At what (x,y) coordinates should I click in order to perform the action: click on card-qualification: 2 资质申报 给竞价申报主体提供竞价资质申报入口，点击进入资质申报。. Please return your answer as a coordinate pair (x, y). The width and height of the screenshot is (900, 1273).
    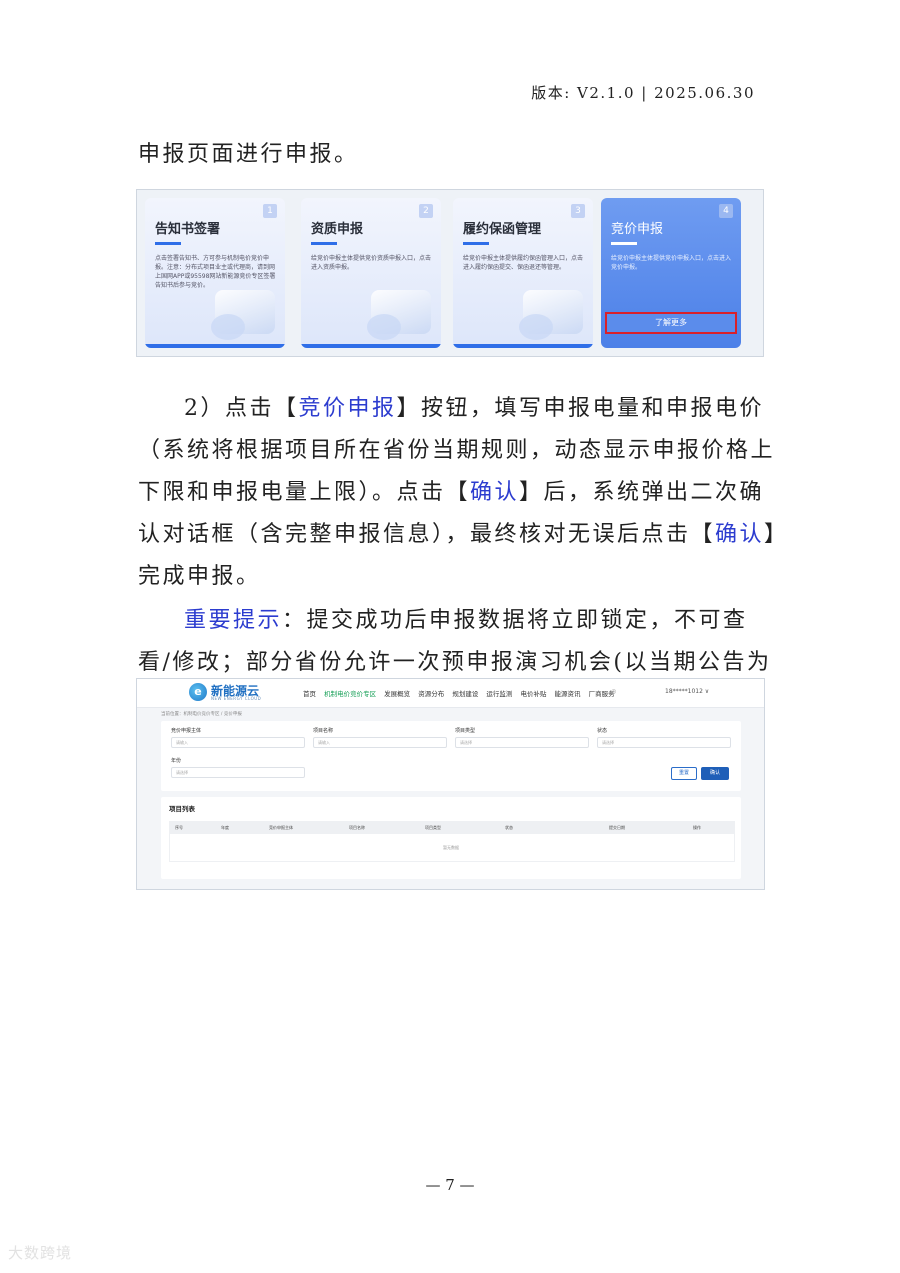
    Looking at the image, I should click on (371, 273).